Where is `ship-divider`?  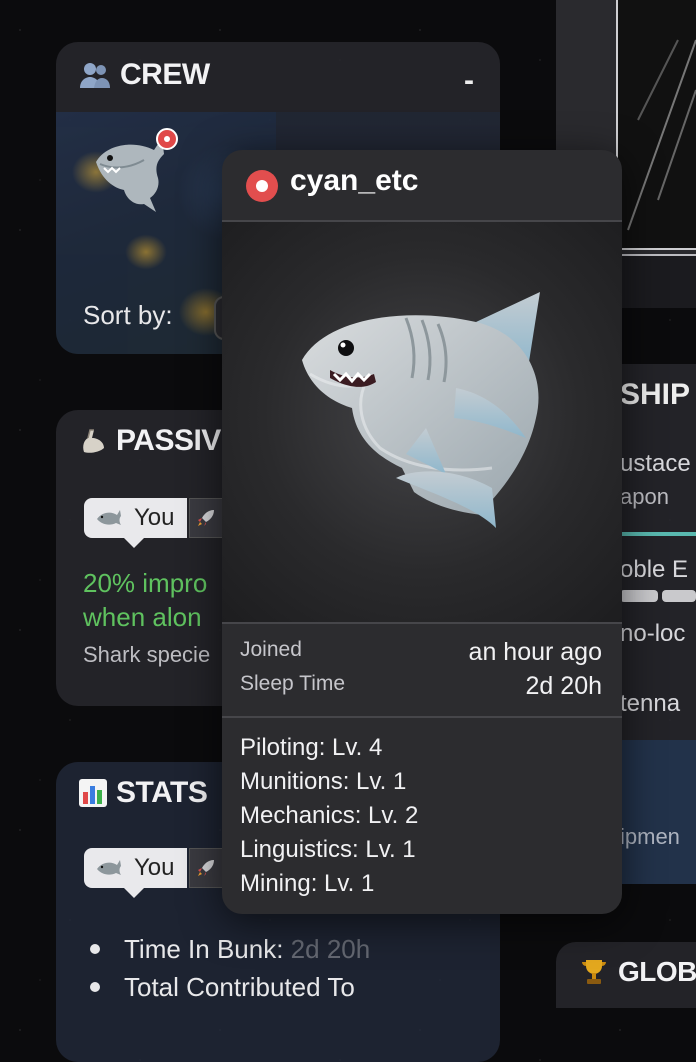
ship-divider is located at coordinates (658, 534).